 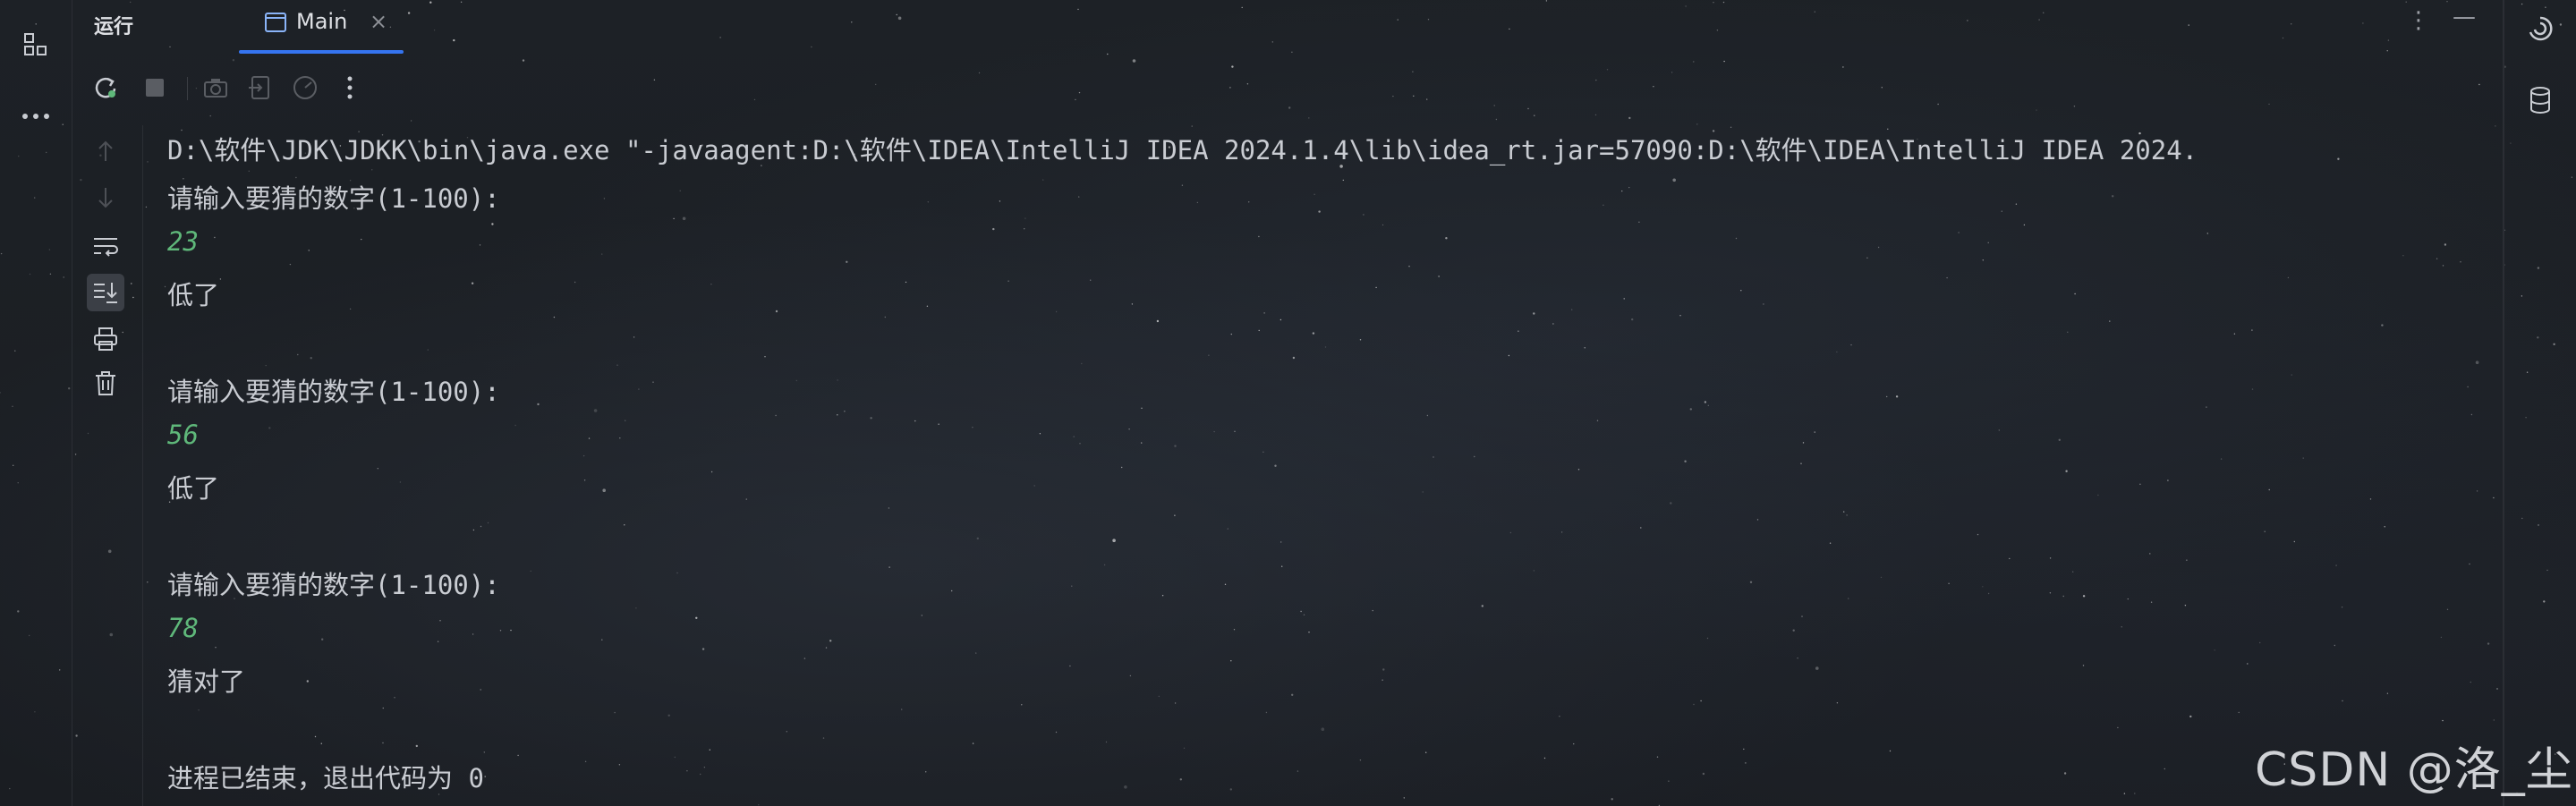 What do you see at coordinates (2540, 100) in the screenshot?
I see `database-icon` at bounding box center [2540, 100].